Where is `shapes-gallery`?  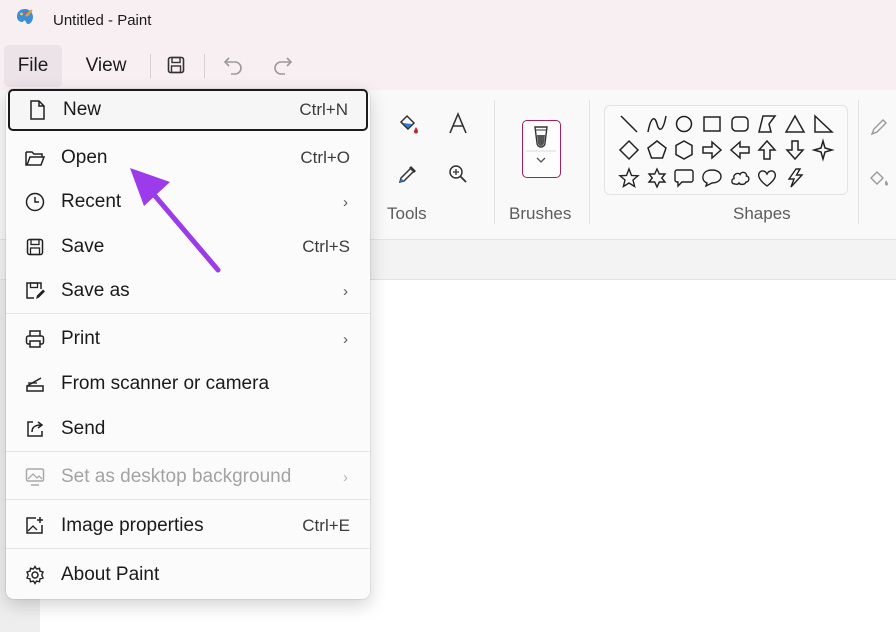 shapes-gallery is located at coordinates (726, 150).